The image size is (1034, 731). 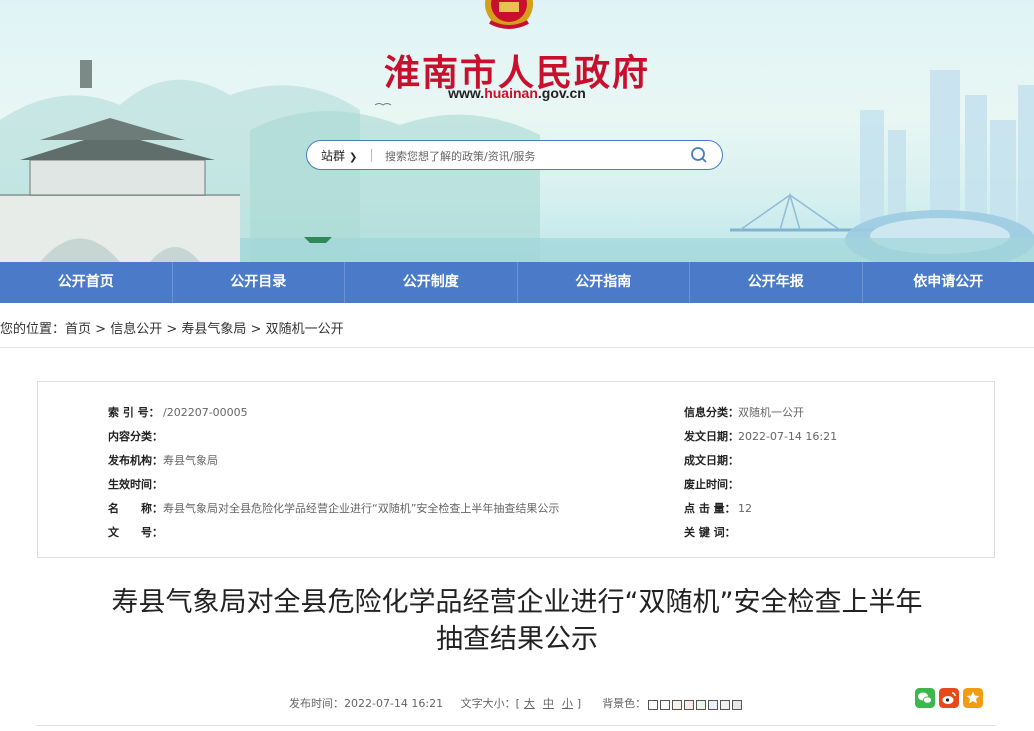 I want to click on search-bar: 站群 ❯, so click(x=514, y=155).